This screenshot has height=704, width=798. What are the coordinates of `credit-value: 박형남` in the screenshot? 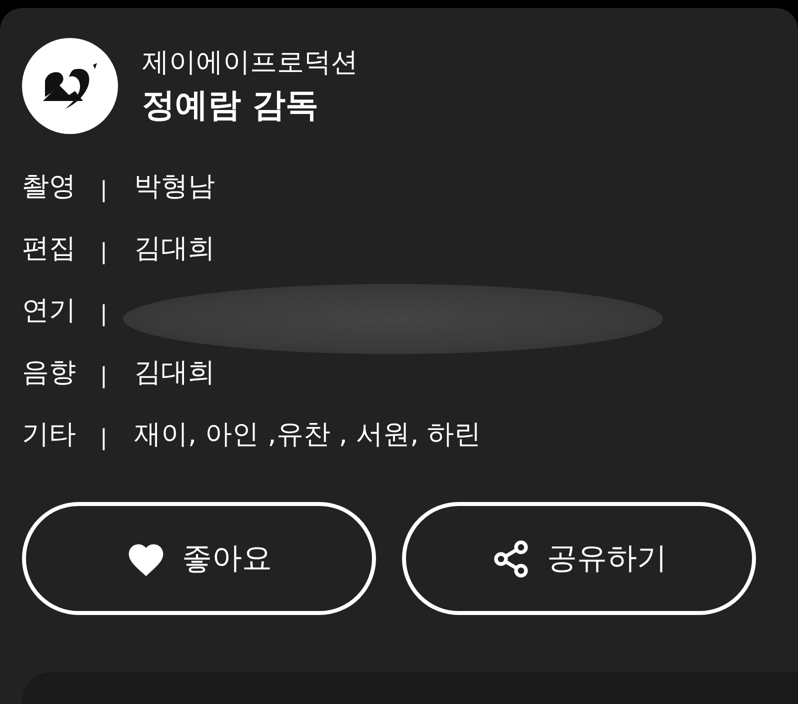 It's located at (174, 187).